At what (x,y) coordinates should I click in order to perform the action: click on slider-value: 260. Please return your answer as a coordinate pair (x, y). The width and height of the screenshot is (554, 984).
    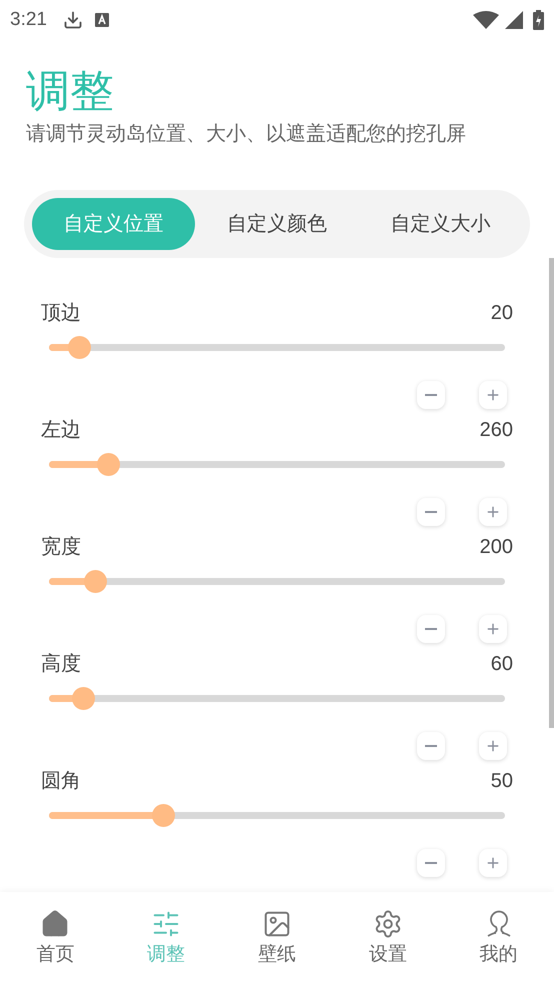
    Looking at the image, I should click on (496, 430).